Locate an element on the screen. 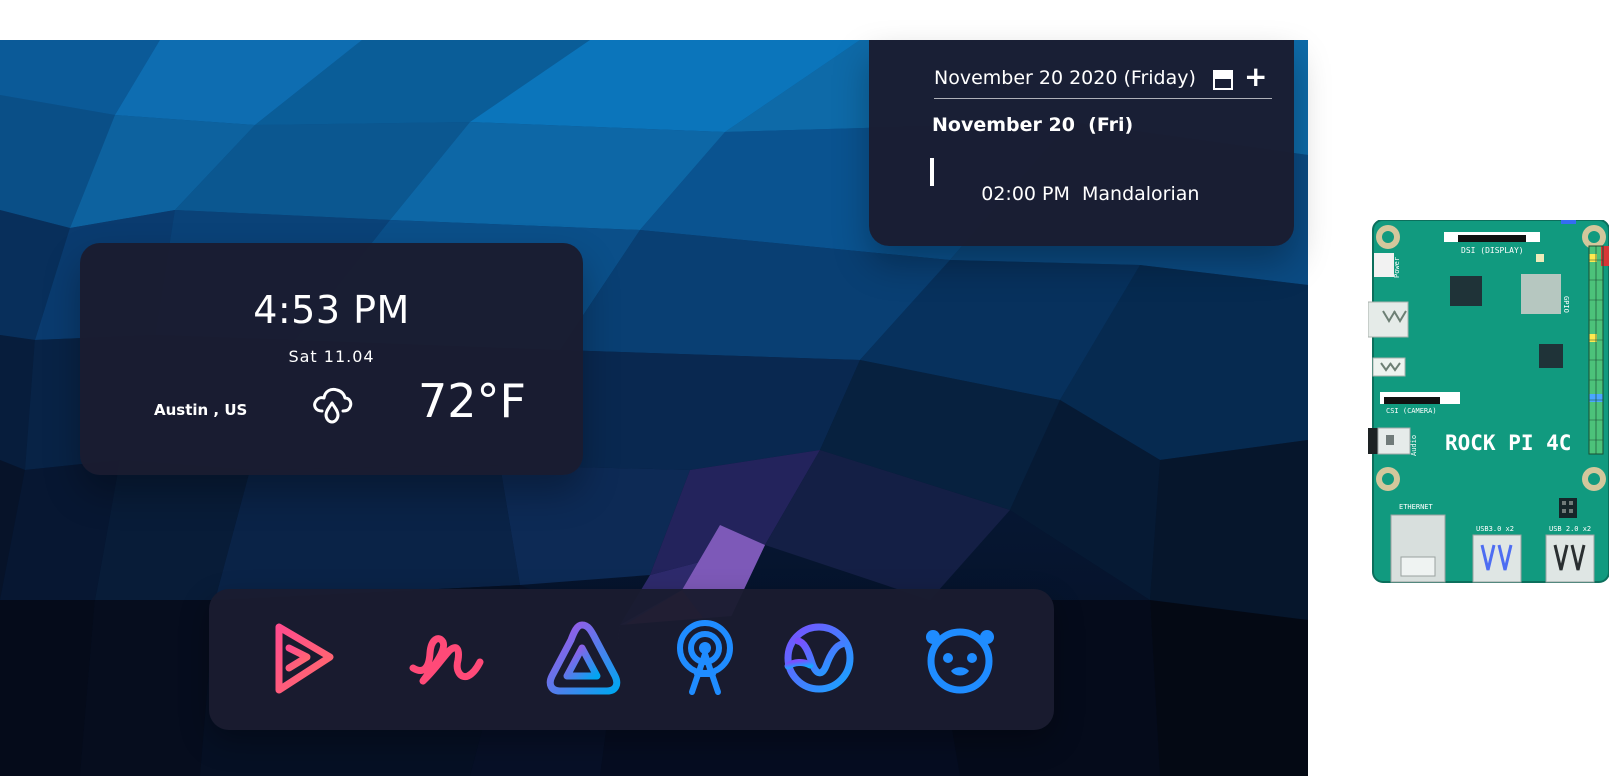 The height and width of the screenshot is (776, 1609). v-circle-icon is located at coordinates (819, 658).